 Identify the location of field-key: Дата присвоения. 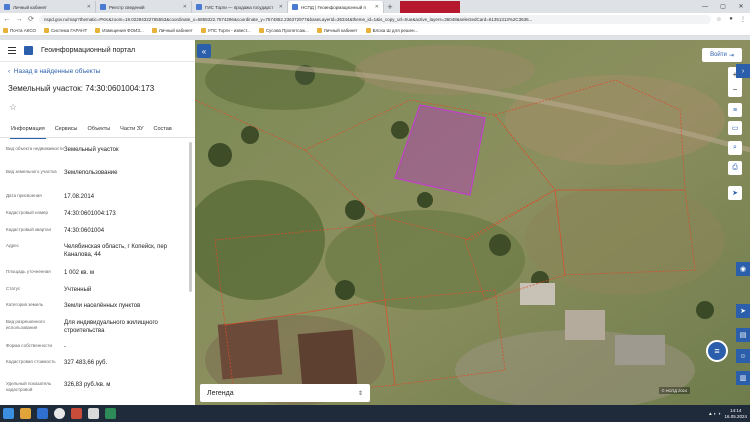
(24, 195).